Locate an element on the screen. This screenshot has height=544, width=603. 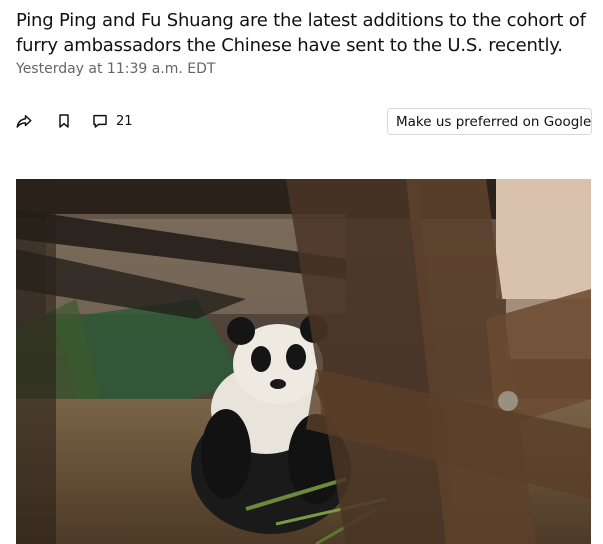
share-button is located at coordinates (24, 121).